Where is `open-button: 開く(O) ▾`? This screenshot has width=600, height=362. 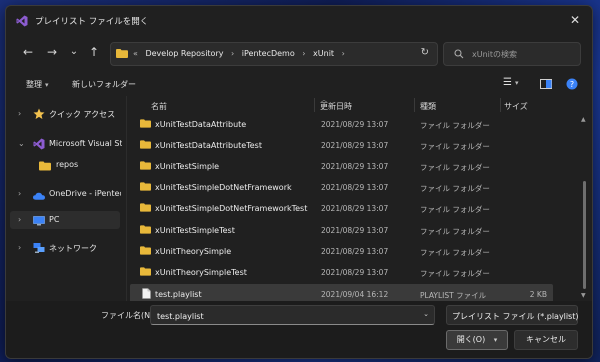
open-button: 開く(O) ▾ is located at coordinates (477, 340).